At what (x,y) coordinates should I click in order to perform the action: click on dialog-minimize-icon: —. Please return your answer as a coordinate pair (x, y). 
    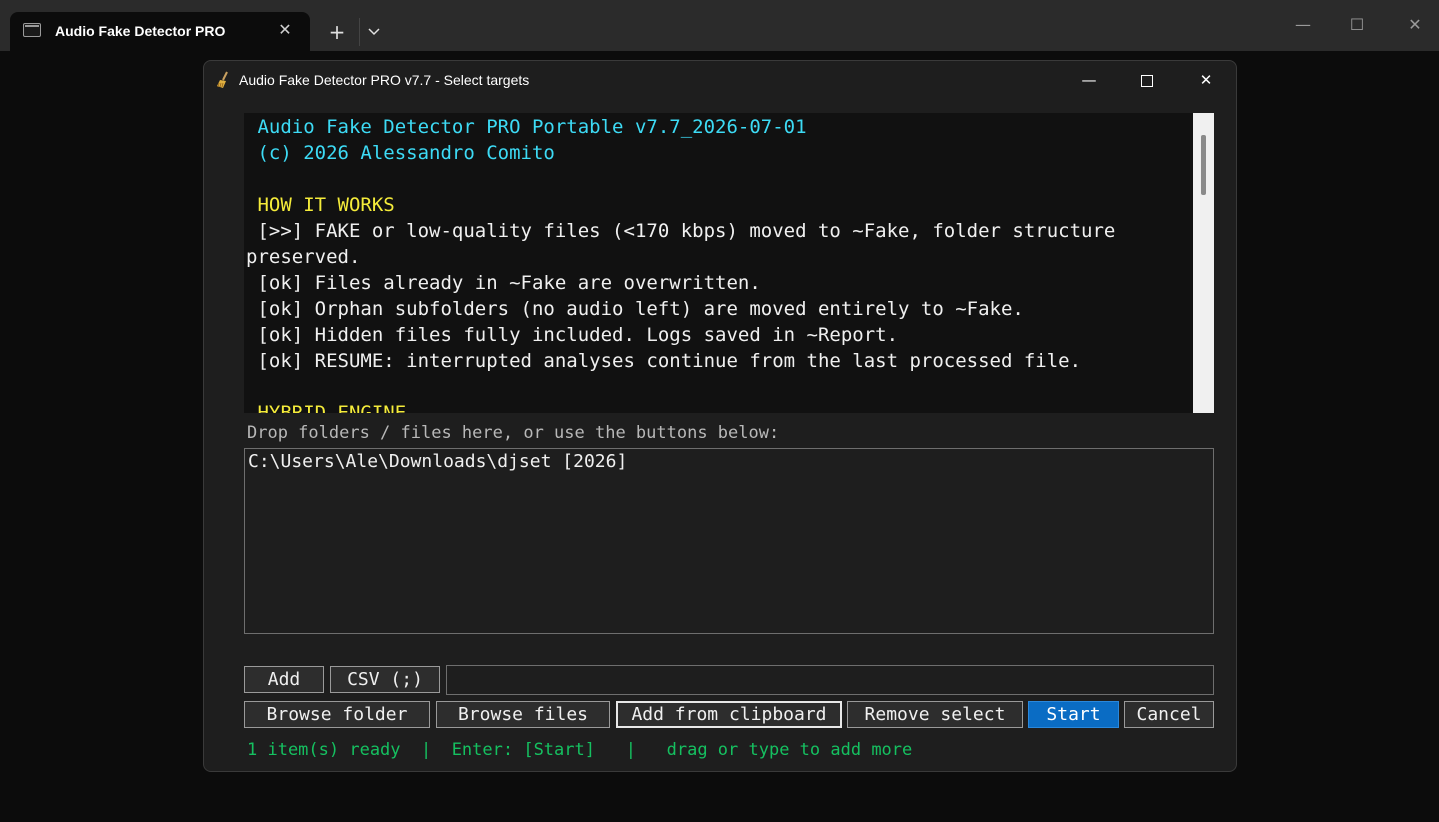
    Looking at the image, I should click on (1089, 80).